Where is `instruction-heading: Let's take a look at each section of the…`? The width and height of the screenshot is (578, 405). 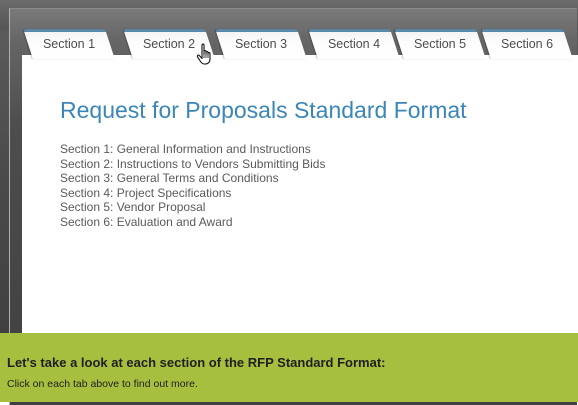 instruction-heading: Let's take a look at each section of the… is located at coordinates (196, 362).